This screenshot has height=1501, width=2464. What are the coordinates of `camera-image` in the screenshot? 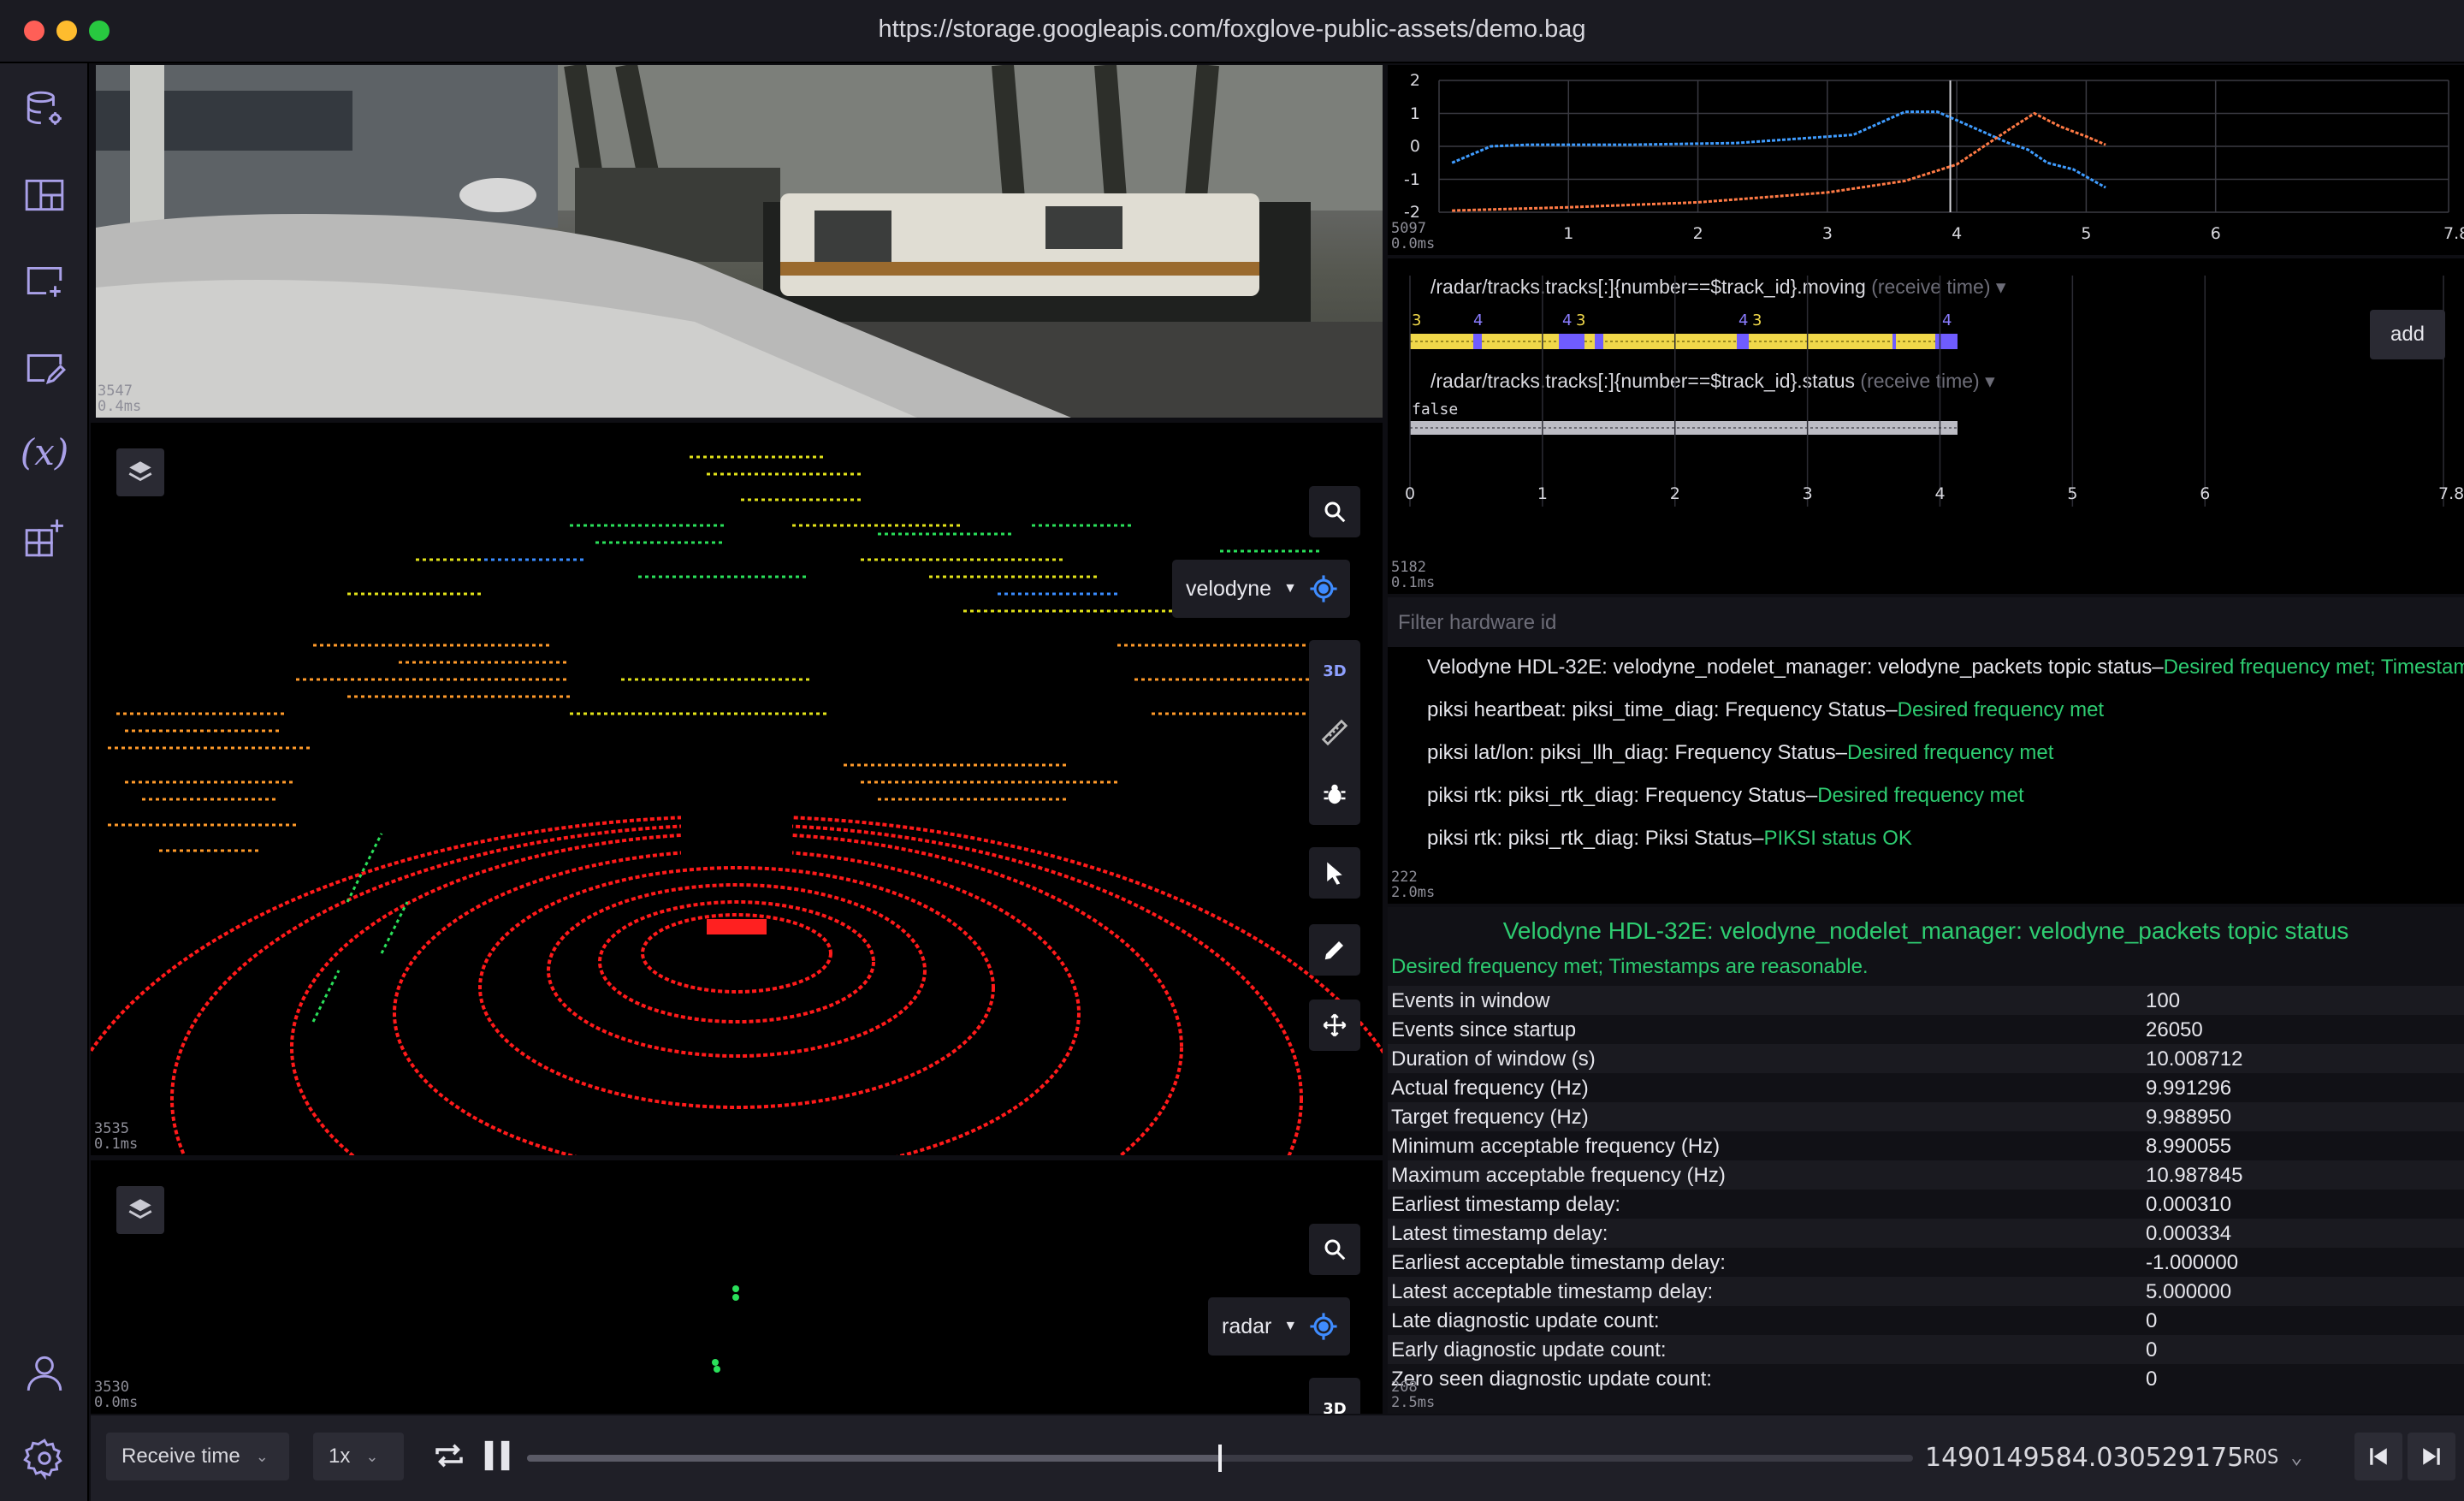 It's located at (739, 242).